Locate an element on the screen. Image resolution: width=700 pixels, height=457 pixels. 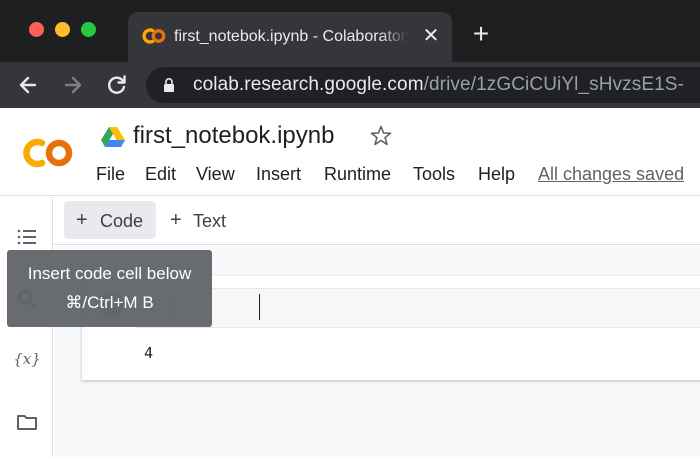
browser-titlebar: first_notebok.ipynb - Colaboratory ✕ + is located at coordinates (350, 31).